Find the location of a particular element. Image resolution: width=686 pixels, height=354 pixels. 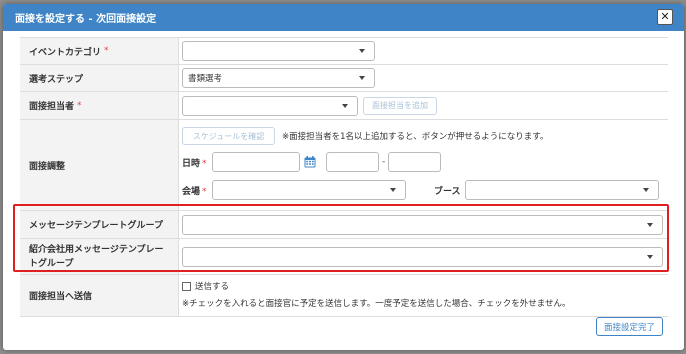

schedule-note: ※面接担当者を1名以上追加すると、ボタンが押せるようになります。 is located at coordinates (415, 137).